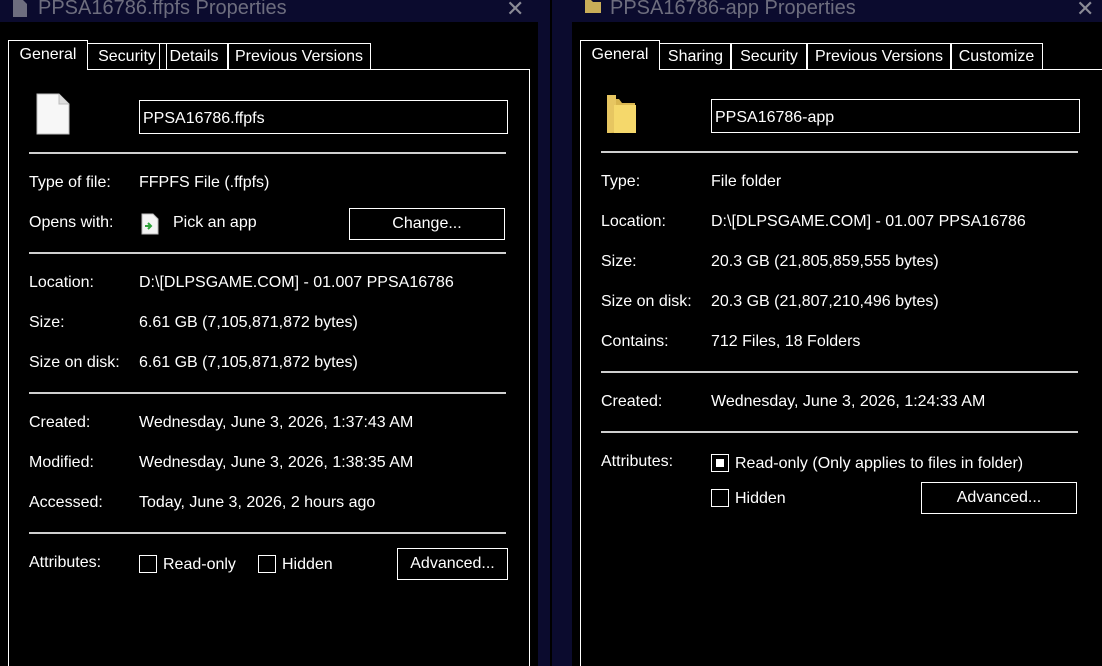 The height and width of the screenshot is (666, 1102). What do you see at coordinates (276, 422) in the screenshot?
I see `created-value: Wednesday, June 3, 2026, 1:37:43 AM` at bounding box center [276, 422].